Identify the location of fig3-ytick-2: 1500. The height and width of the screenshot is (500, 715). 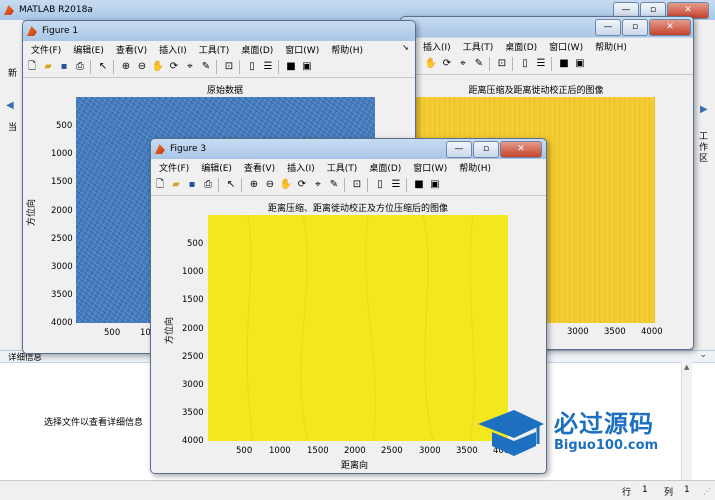
(193, 300).